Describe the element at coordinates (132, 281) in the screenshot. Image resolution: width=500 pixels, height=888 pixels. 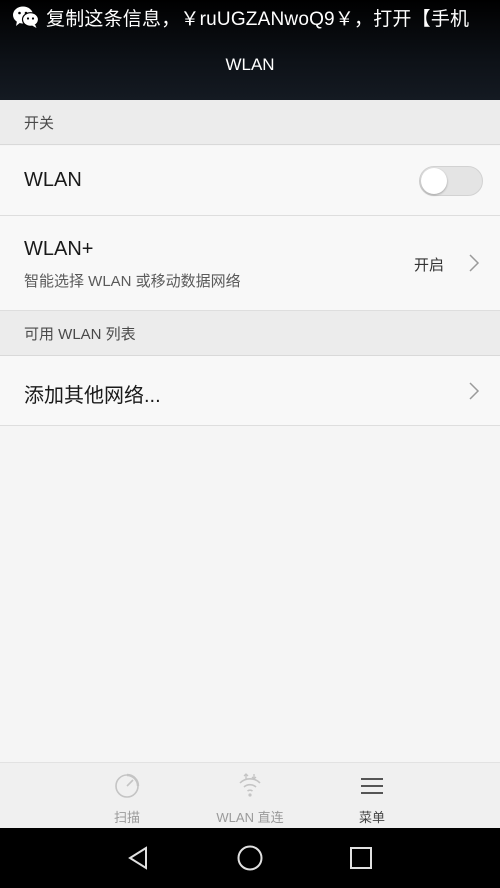
I see `wlan-plus-subtitle: 智能选择 WLAN 或移动数据网络` at that location.